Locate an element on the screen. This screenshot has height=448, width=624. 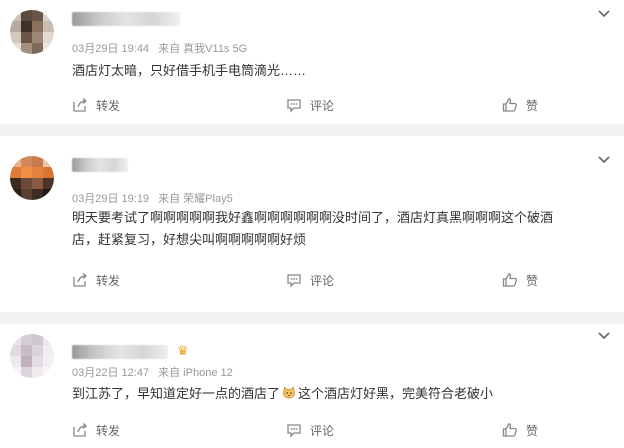
comment-text-part: 这个酒店灯好黑，完美符合老破小 is located at coordinates (396, 393).